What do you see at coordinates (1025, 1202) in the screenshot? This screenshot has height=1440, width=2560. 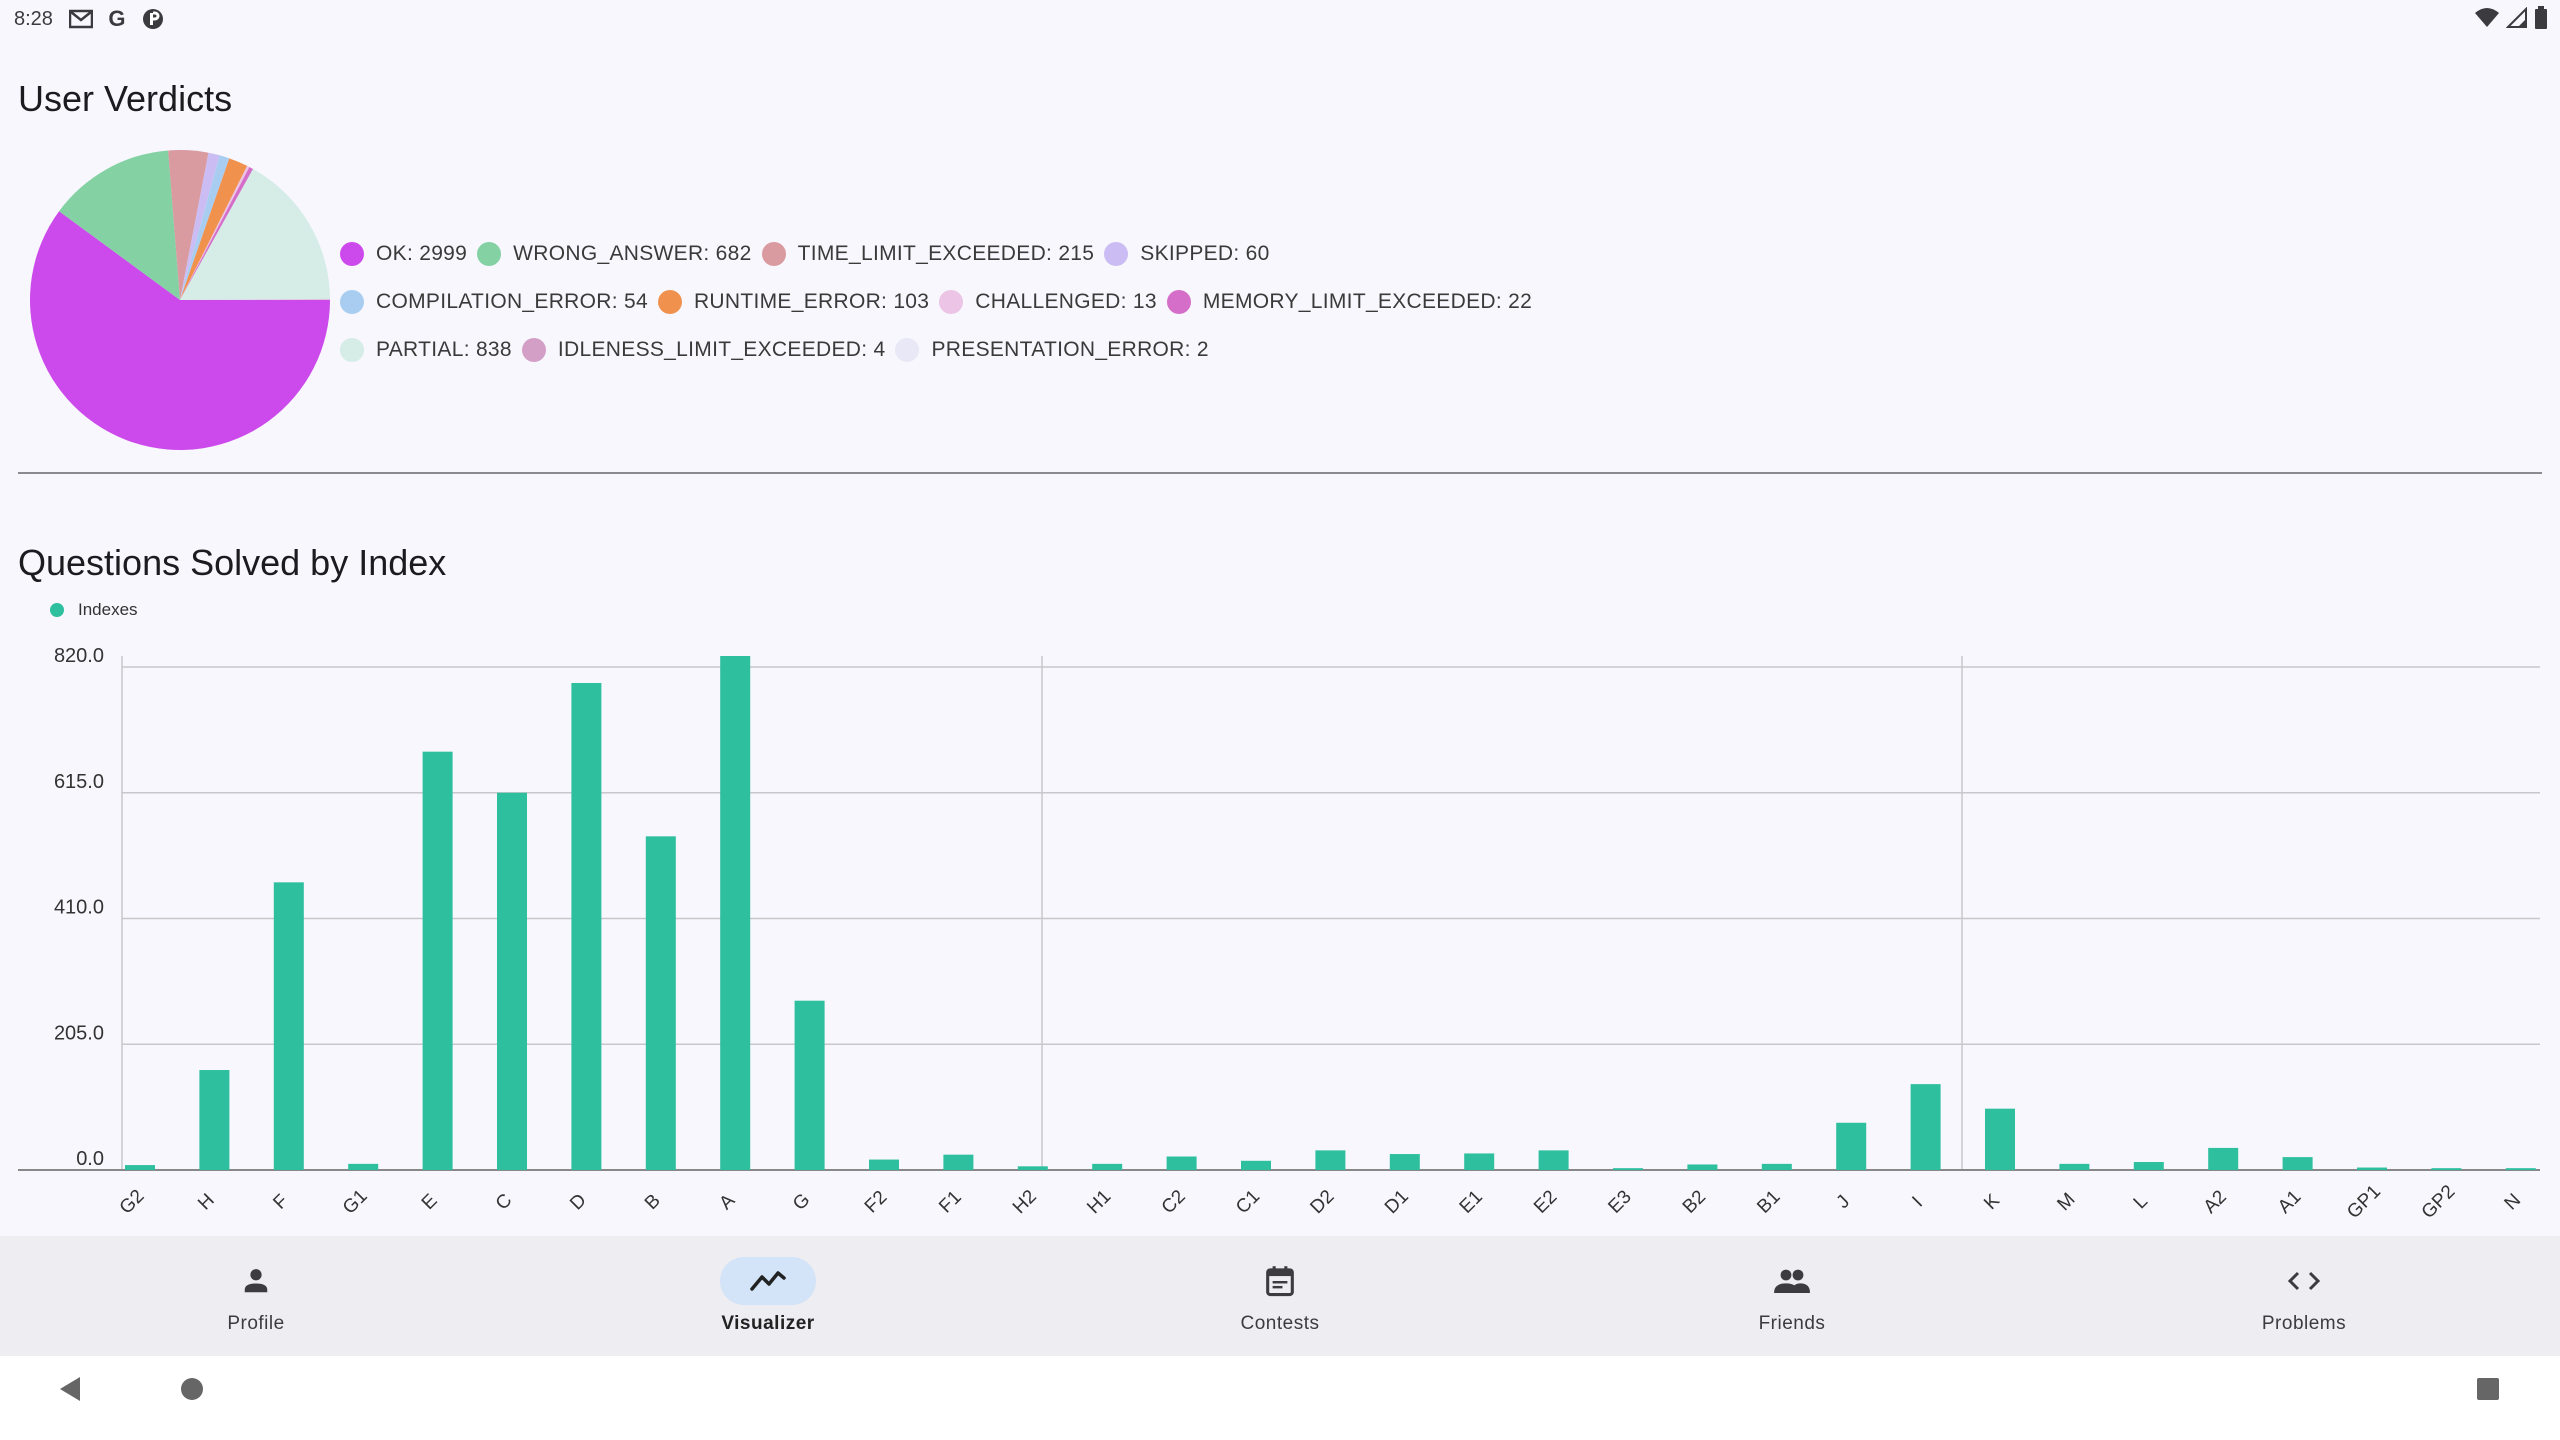 I see `x-tick-label: H2` at bounding box center [1025, 1202].